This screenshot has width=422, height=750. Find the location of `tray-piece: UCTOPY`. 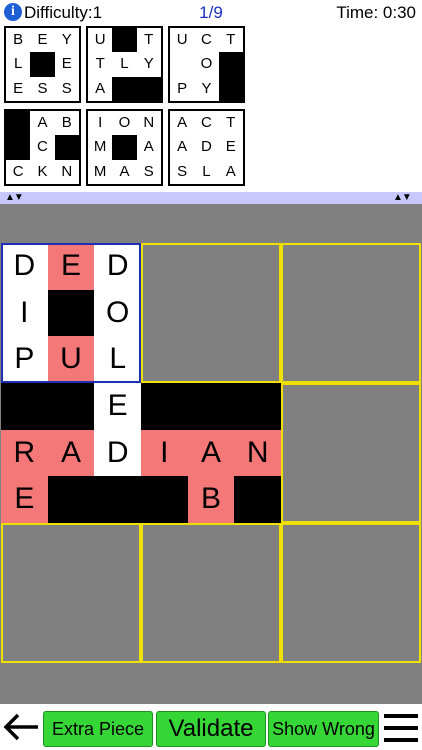

tray-piece: UCTOPY is located at coordinates (206, 64).